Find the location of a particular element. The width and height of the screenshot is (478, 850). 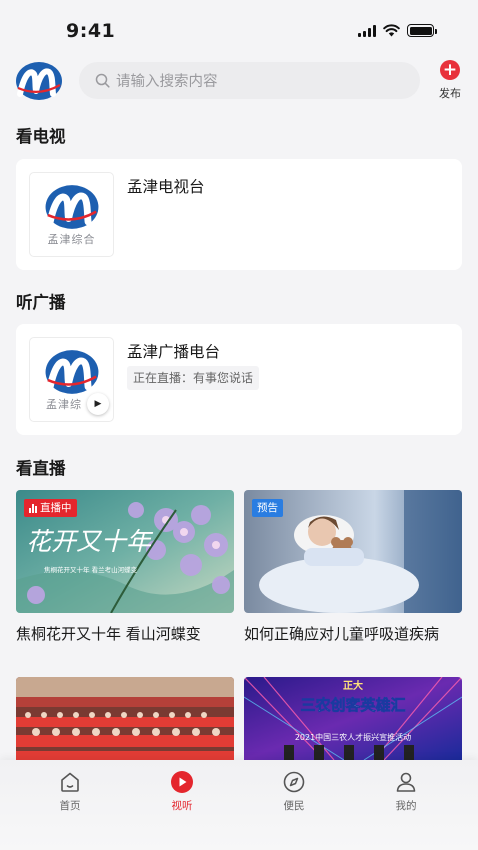

live-caption: 焦桐花开又十年 看山河蝶变 is located at coordinates (108, 634).